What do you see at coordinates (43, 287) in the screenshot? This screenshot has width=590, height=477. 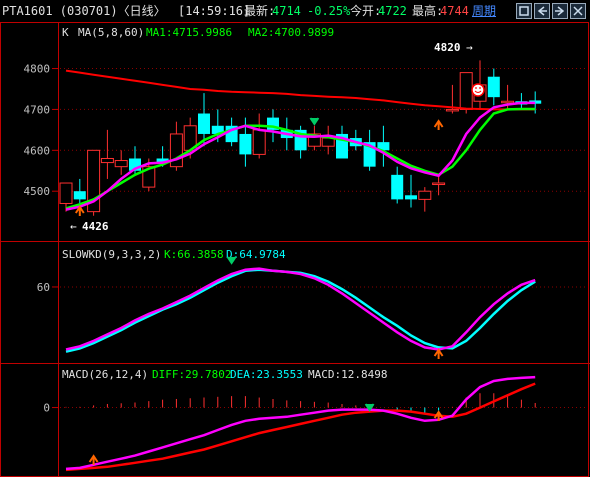 I see `kd-tick-label: 60` at bounding box center [43, 287].